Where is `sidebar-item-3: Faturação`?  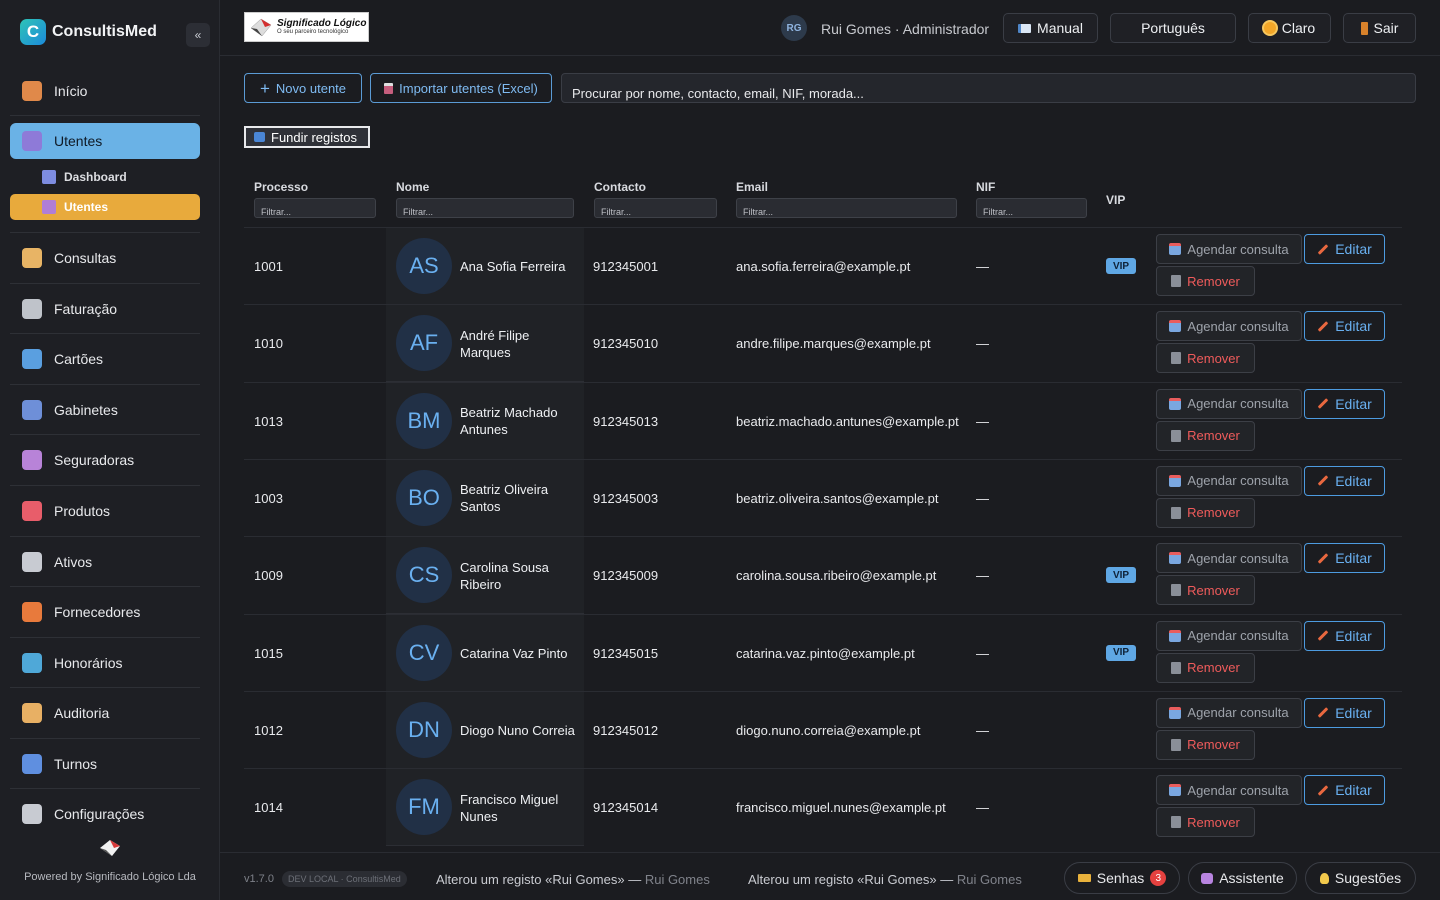
sidebar-item-3: Faturação is located at coordinates (105, 309).